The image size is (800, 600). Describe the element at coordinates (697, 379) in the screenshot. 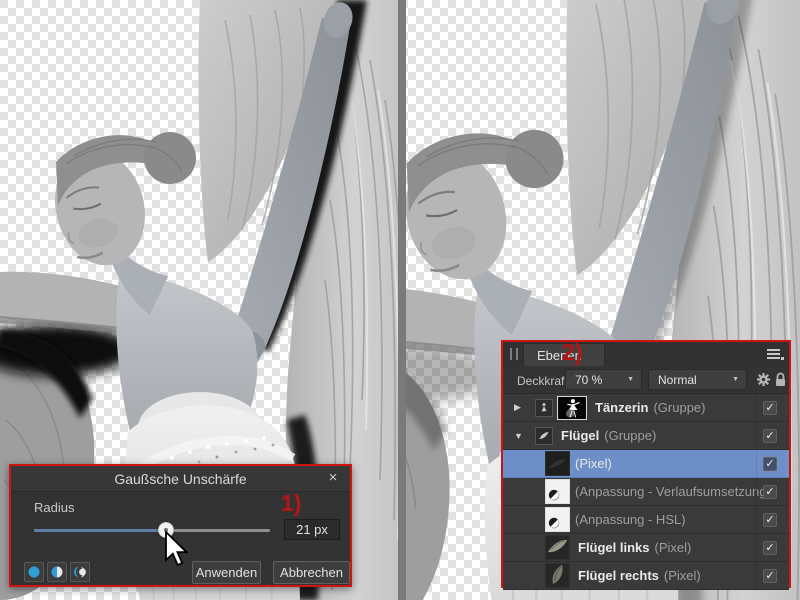

I see `blend-mode-dropdown: Normal ▼` at that location.